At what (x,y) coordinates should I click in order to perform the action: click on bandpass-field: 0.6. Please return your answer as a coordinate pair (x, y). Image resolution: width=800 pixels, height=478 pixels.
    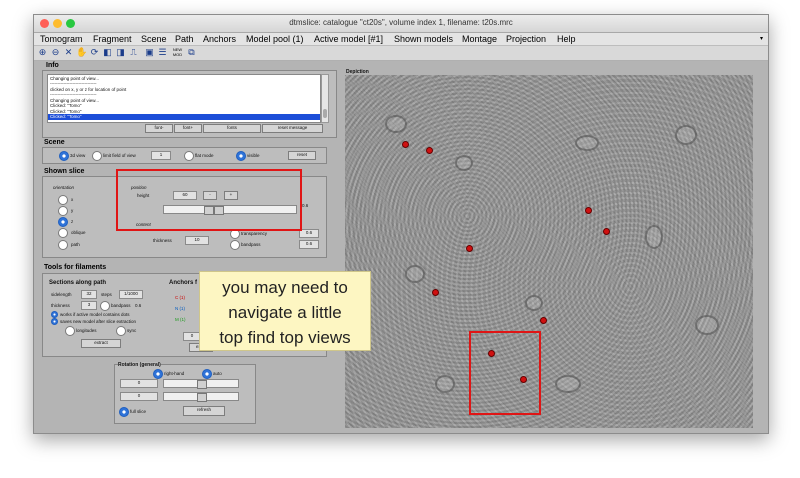
    Looking at the image, I should click on (309, 244).